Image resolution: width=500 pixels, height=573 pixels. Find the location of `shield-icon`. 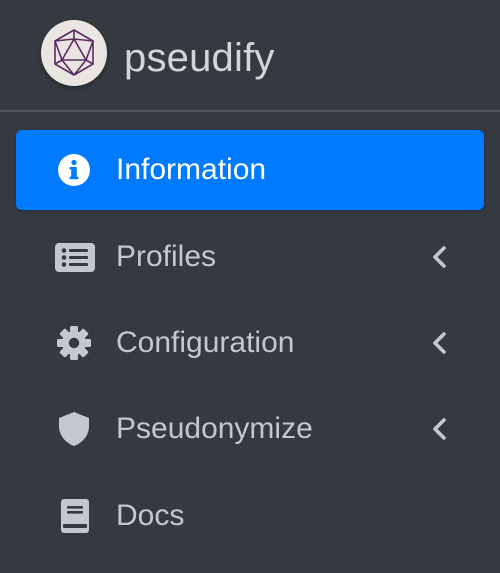

shield-icon is located at coordinates (75, 429).